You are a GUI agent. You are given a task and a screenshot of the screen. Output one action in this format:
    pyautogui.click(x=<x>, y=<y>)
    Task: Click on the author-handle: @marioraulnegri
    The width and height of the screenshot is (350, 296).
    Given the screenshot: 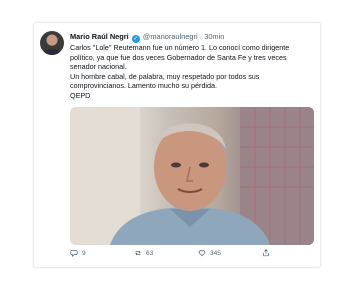 What is the action you would take?
    pyautogui.click(x=170, y=36)
    